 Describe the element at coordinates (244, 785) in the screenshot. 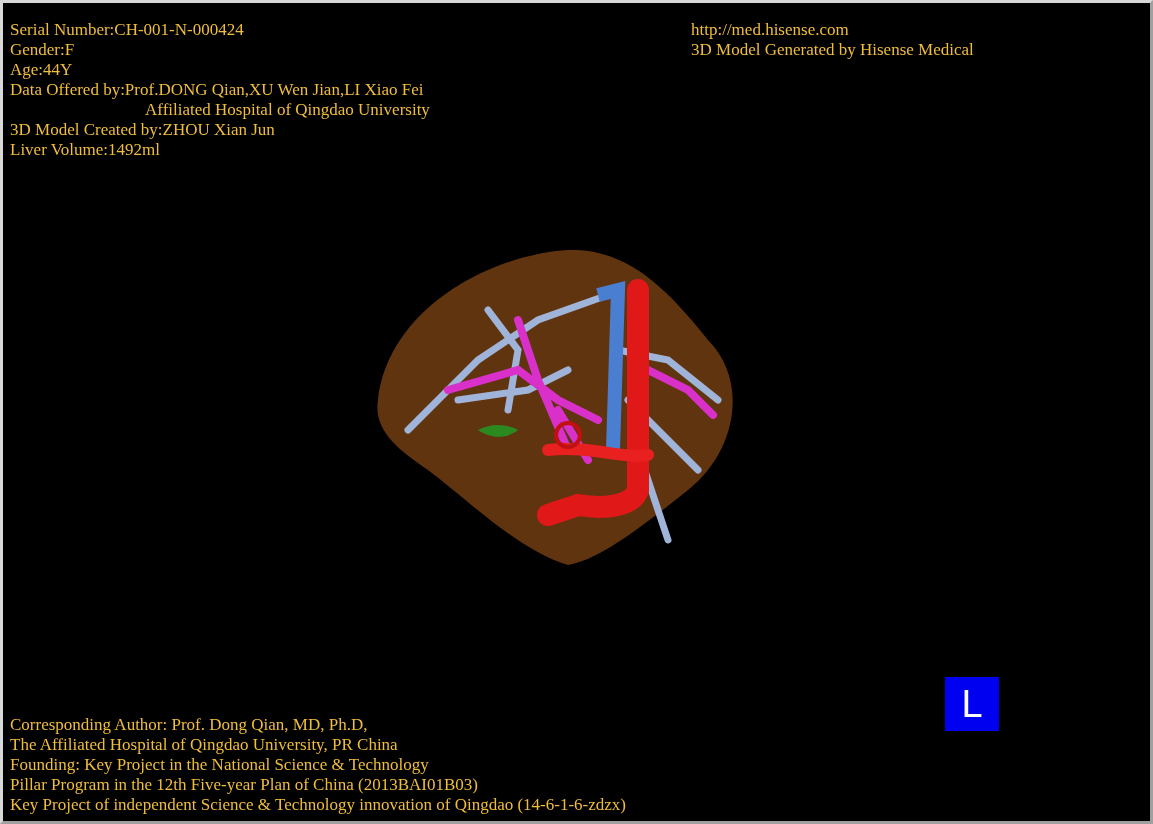

I see `credit-text: Pillar Program in the 12th Five-year Plan of China (2013BAI01B03)` at that location.